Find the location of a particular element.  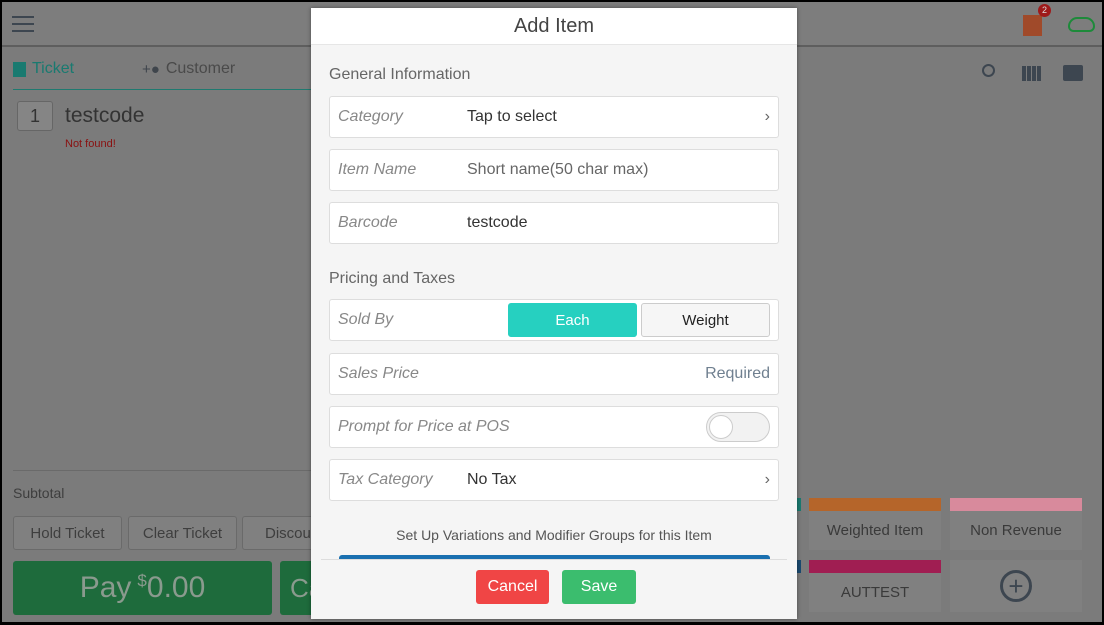

add-person-icon: +● is located at coordinates (151, 69).